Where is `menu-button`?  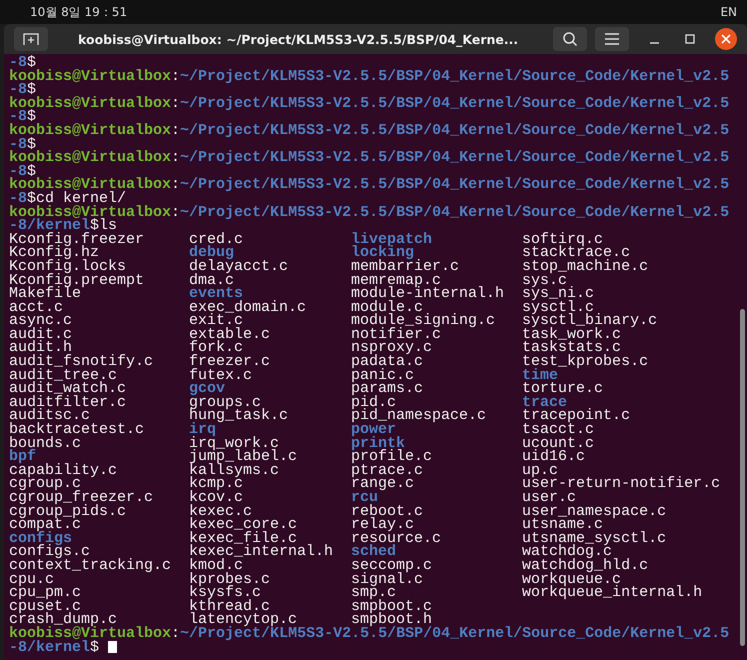 menu-button is located at coordinates (612, 39).